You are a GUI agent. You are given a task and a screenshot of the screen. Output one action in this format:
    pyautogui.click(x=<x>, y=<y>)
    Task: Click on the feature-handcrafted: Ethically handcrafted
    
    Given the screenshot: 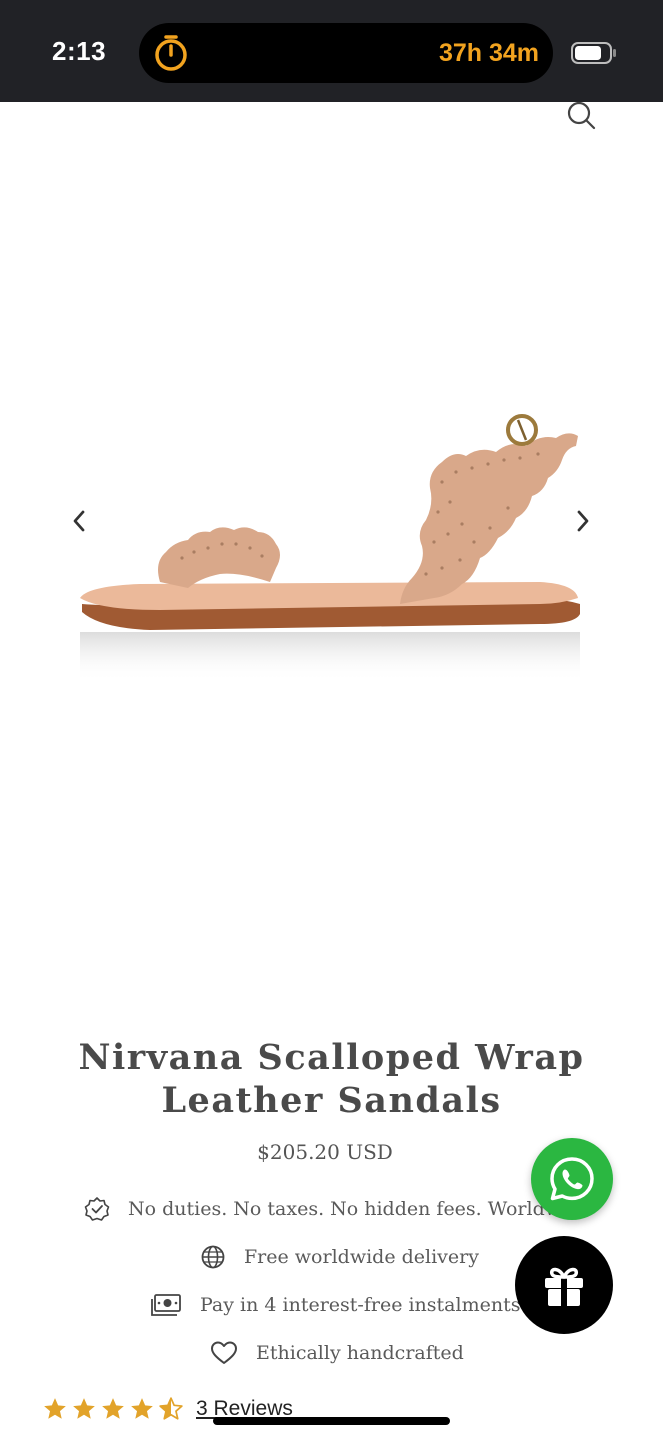 What is the action you would take?
    pyautogui.click(x=337, y=1353)
    